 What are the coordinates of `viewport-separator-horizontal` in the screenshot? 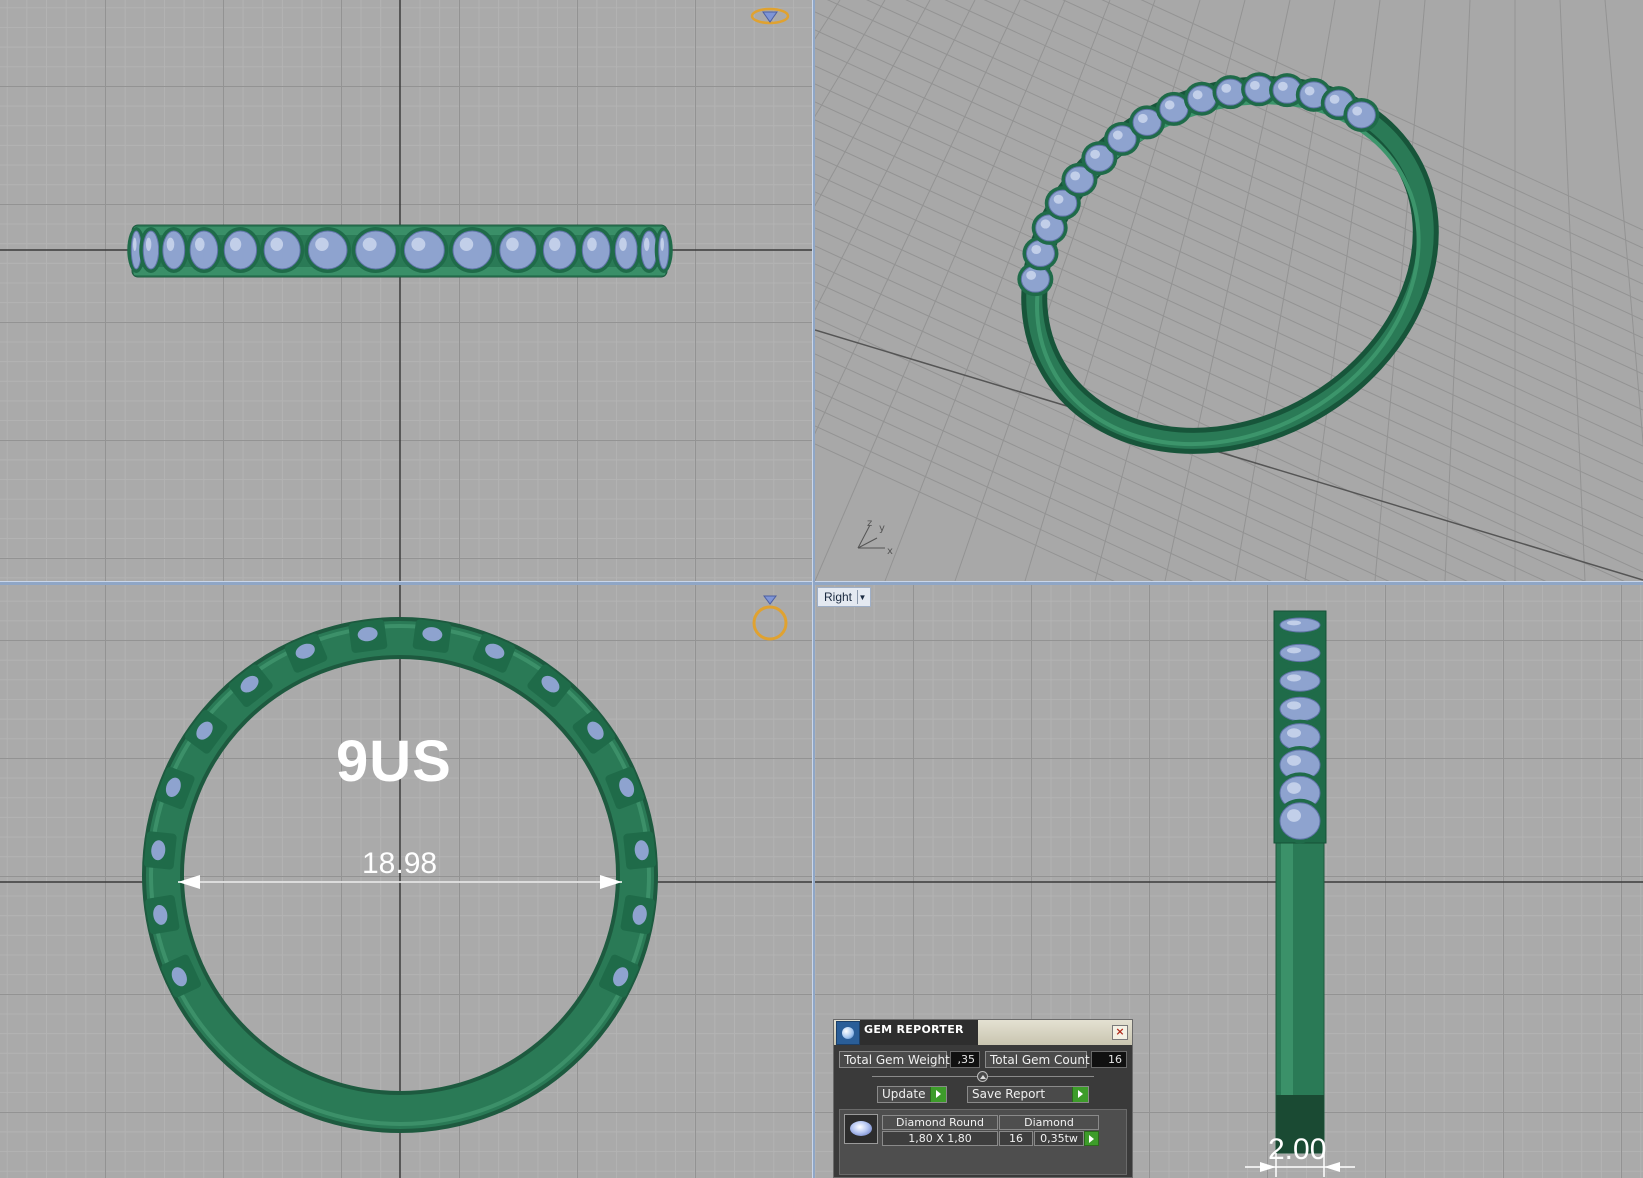 It's located at (821, 583).